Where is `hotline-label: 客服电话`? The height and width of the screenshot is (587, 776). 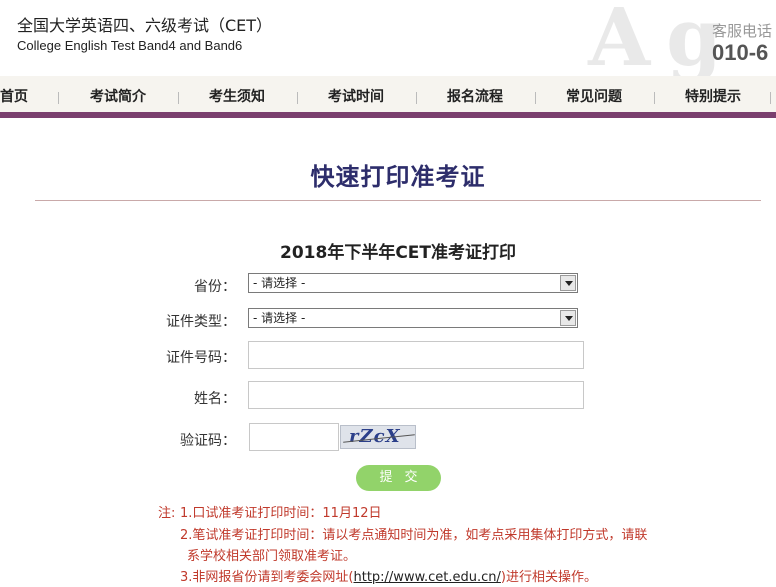 hotline-label: 客服电话 is located at coordinates (742, 31).